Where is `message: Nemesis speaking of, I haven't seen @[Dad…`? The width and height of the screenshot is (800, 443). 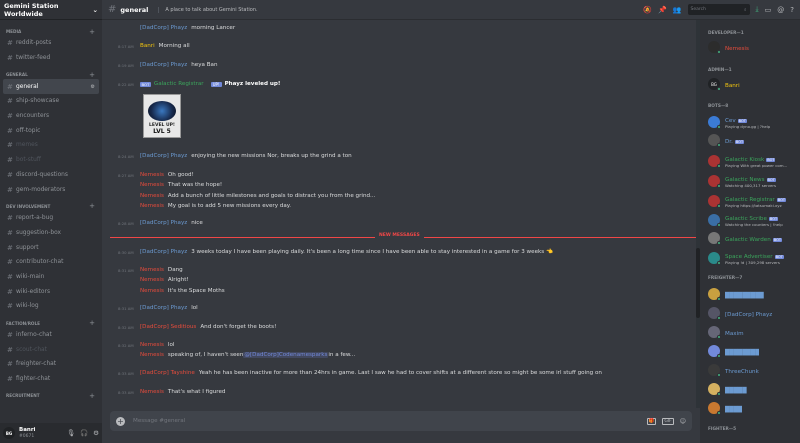
message: Nemesis speaking of, I haven't seen @[Dad… is located at coordinates (404, 355).